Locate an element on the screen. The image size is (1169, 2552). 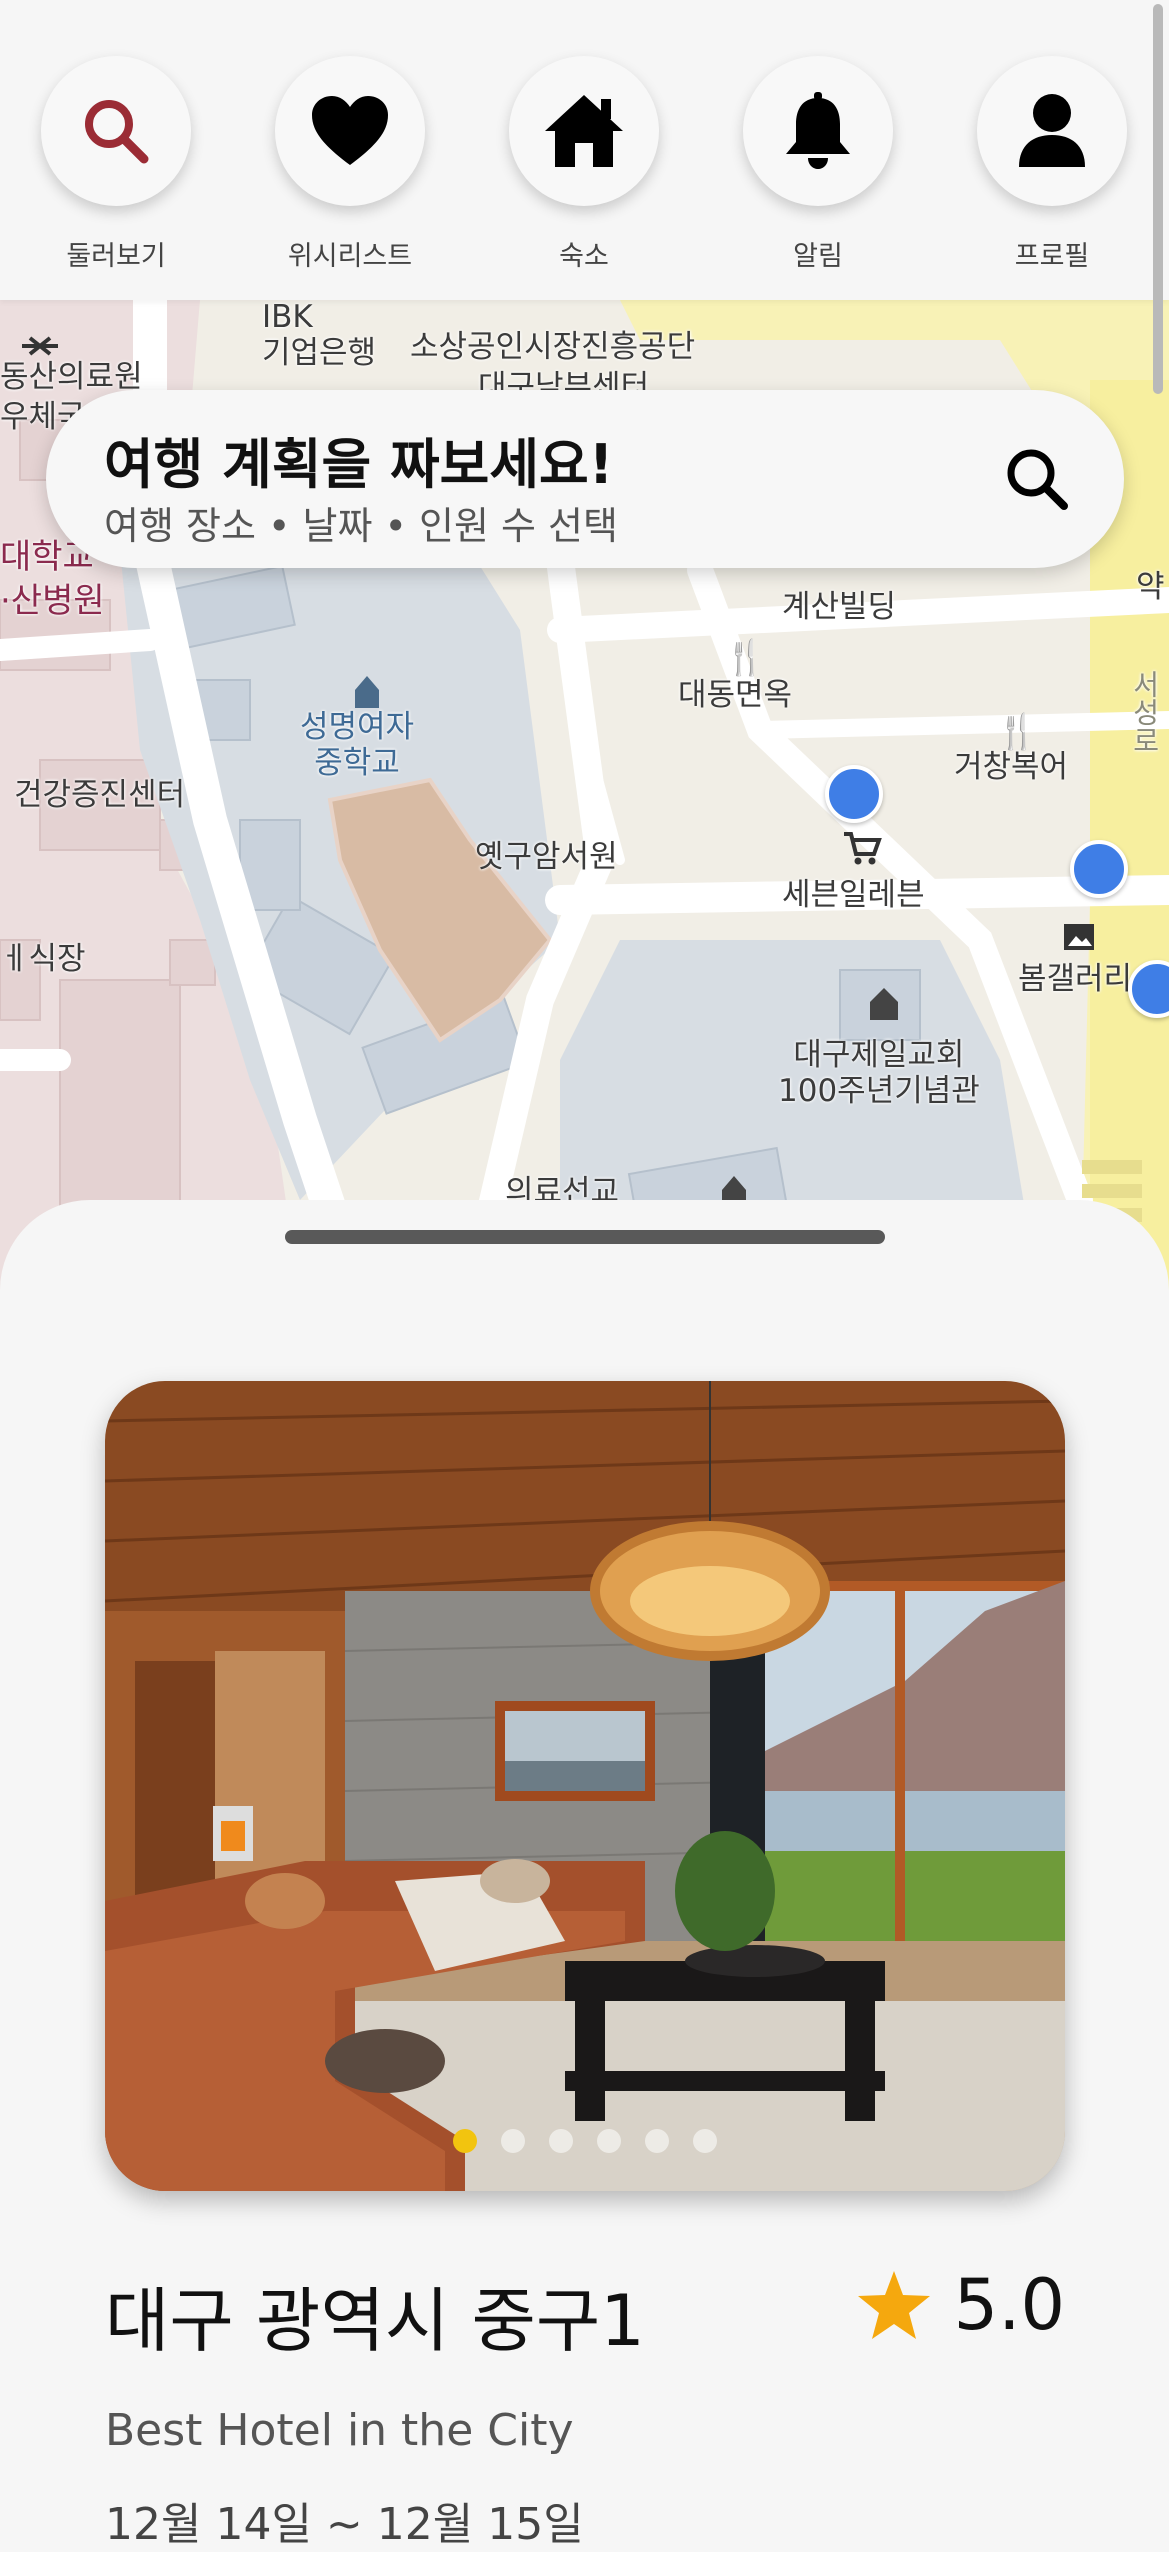
listing-subtitle: Best Hotel in the City is located at coordinates (339, 2430).